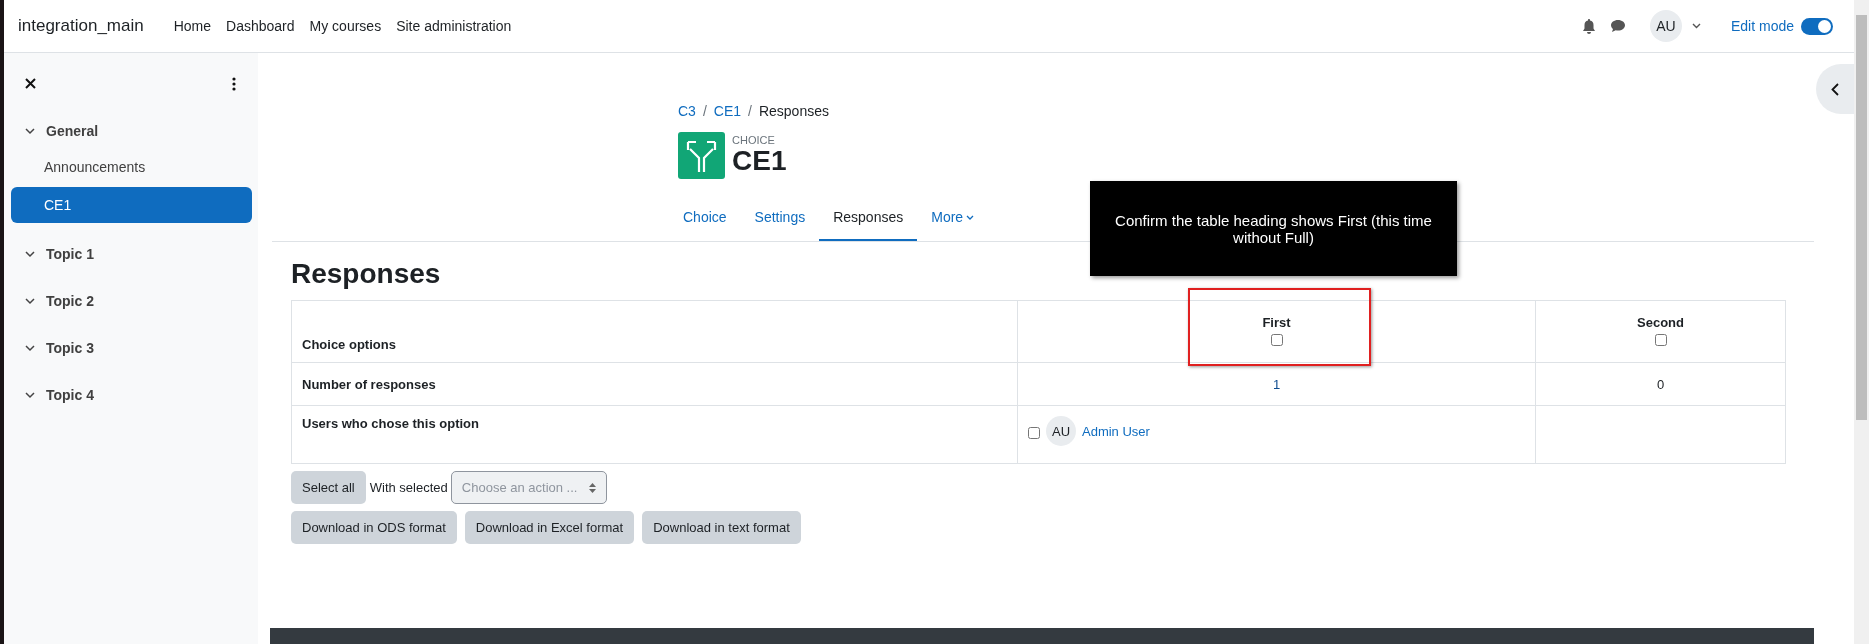  What do you see at coordinates (1660, 322) in the screenshot?
I see `option-heading: Second` at bounding box center [1660, 322].